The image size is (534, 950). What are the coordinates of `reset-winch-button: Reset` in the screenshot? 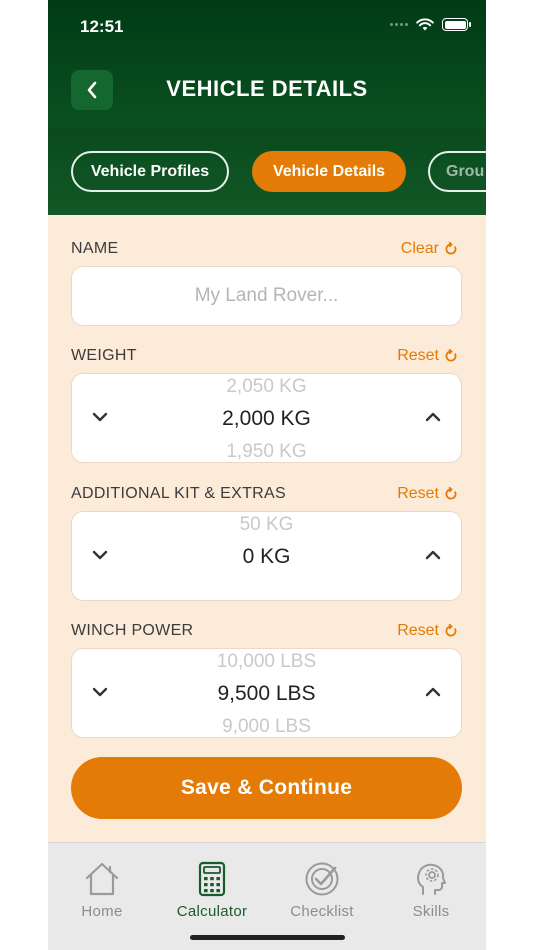 It's located at (427, 631).